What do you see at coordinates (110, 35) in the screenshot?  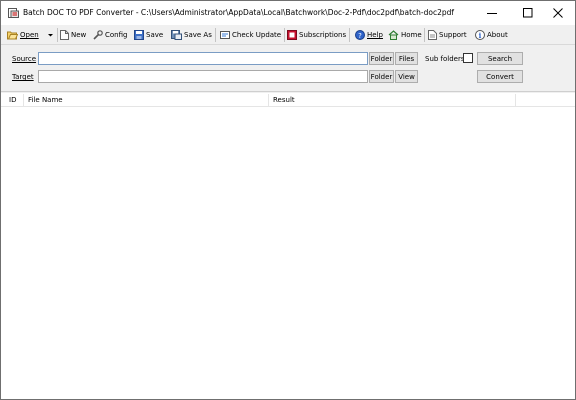 I see `config-button: Config` at bounding box center [110, 35].